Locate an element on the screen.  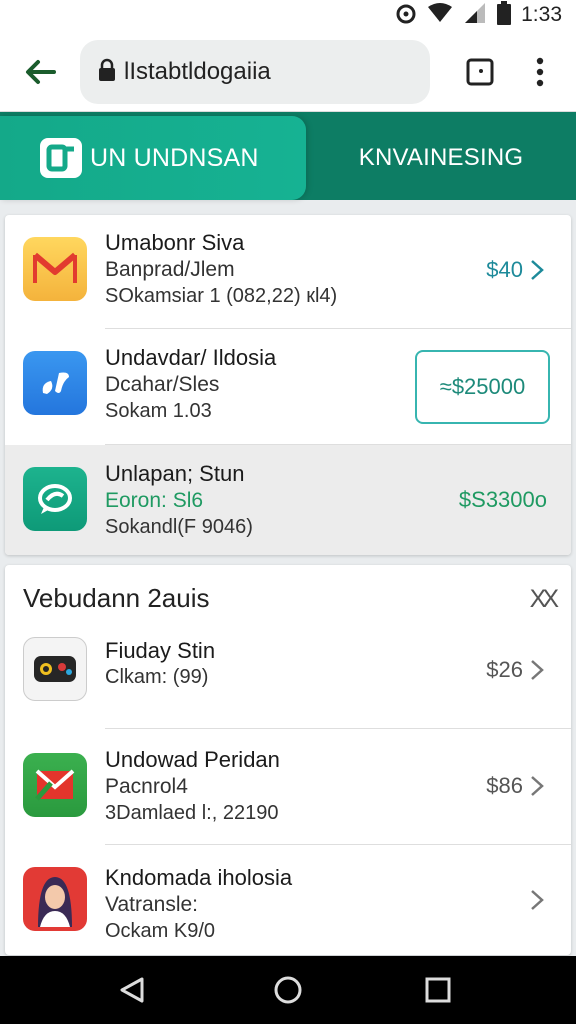
item-title: Umabonr Siva is located at coordinates (175, 242).